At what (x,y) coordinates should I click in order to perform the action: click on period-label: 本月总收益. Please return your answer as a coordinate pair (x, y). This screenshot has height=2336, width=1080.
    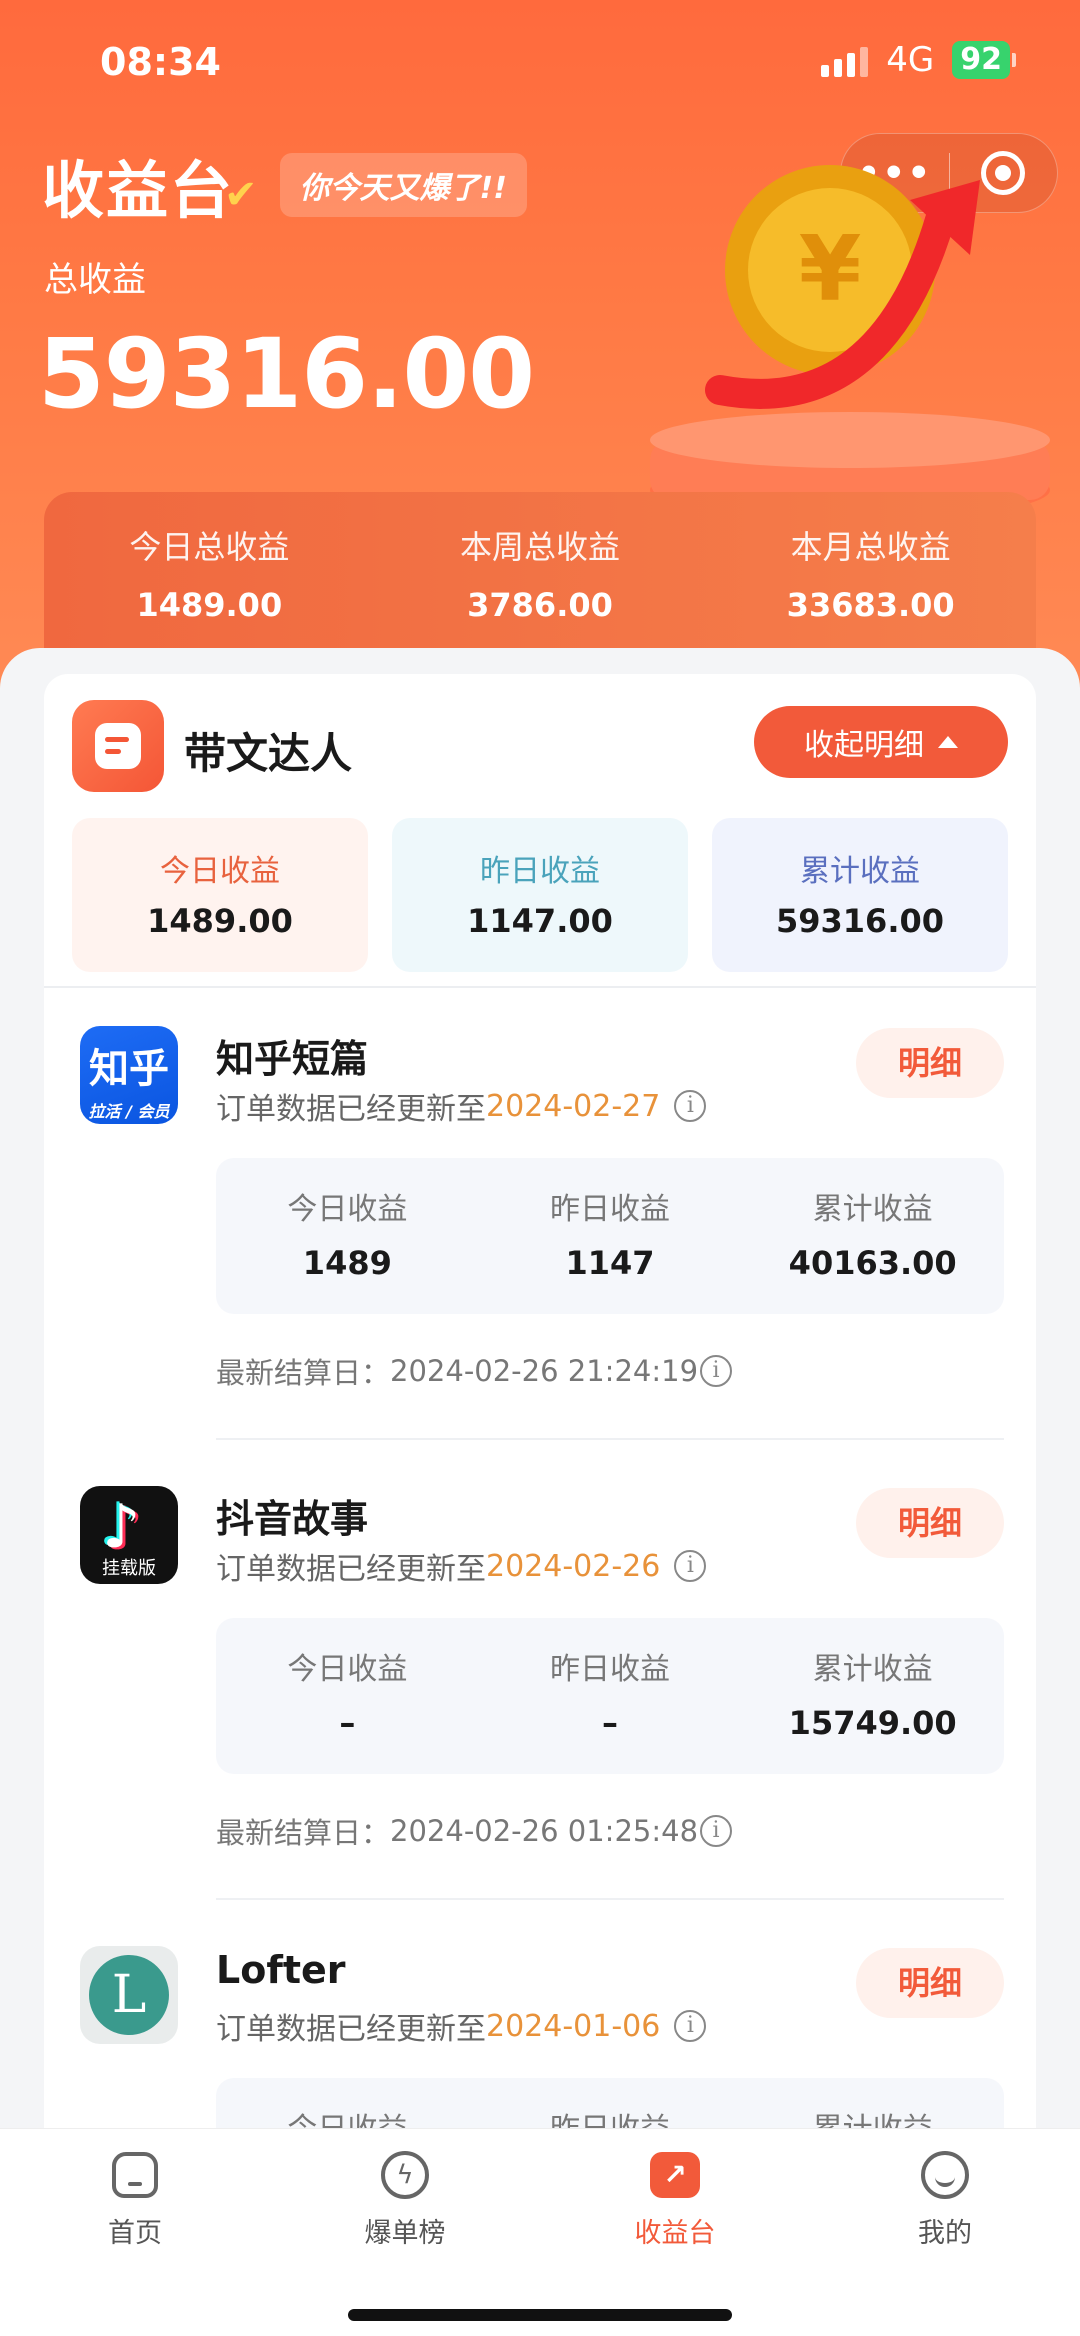
    Looking at the image, I should click on (870, 547).